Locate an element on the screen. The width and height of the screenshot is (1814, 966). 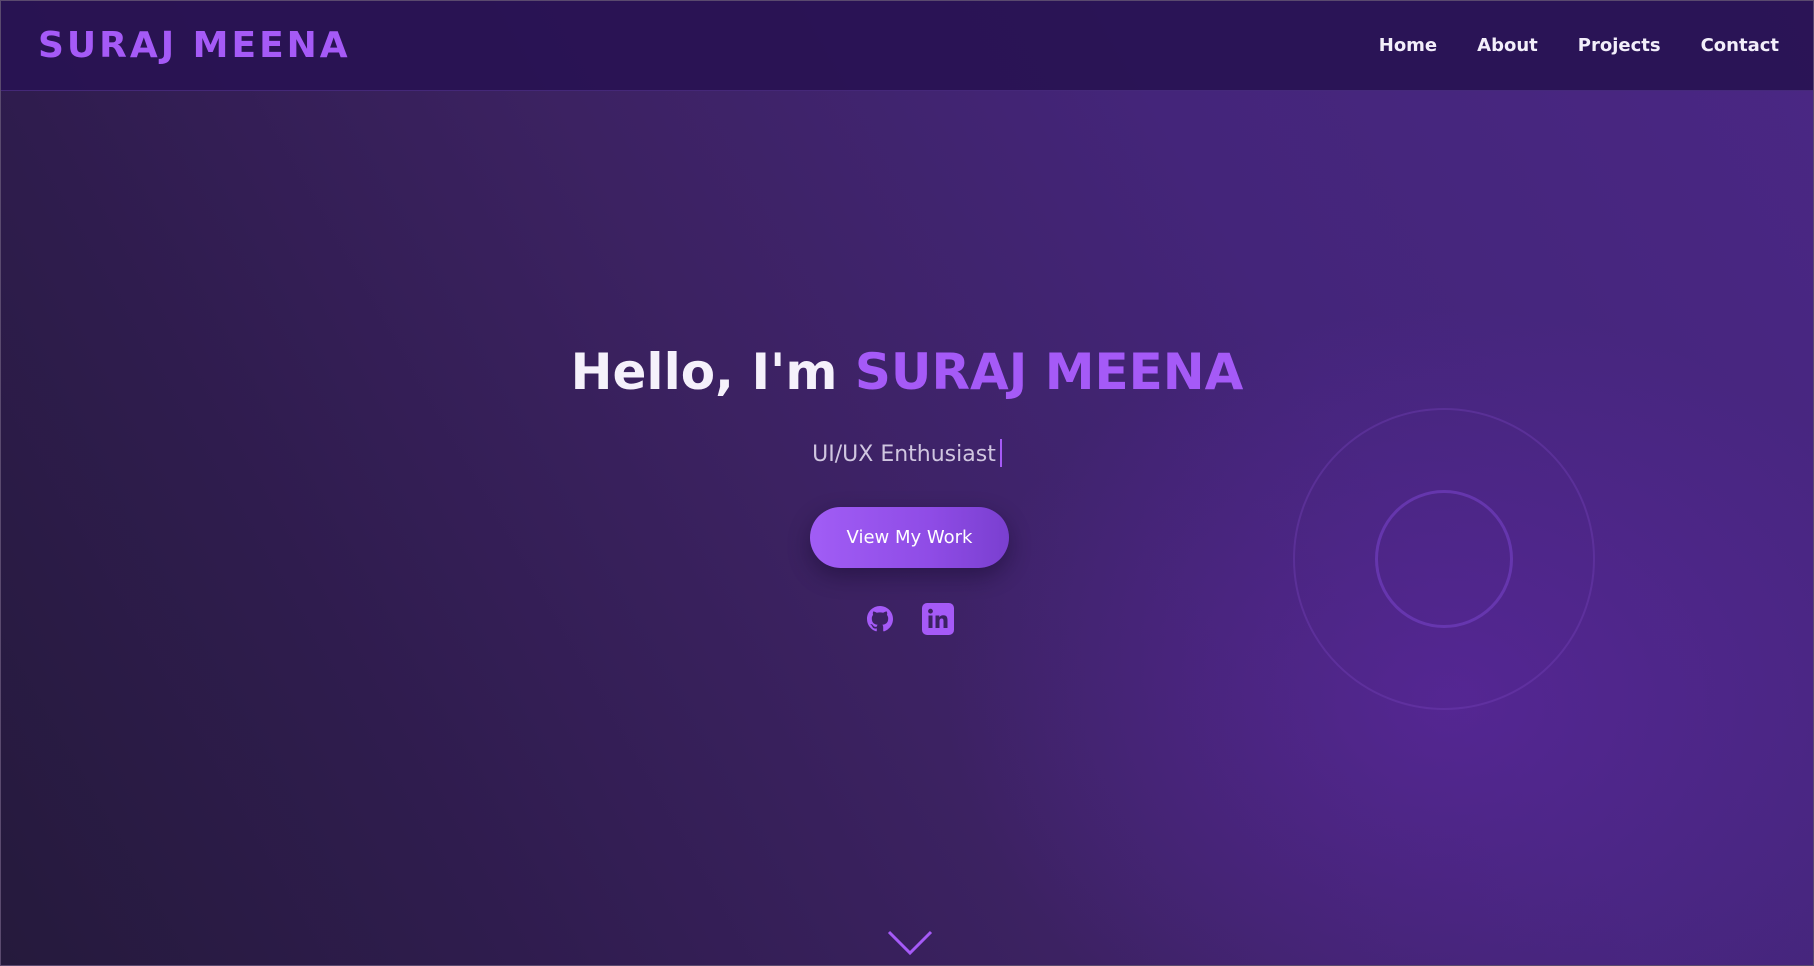
linkedin-icon is located at coordinates (938, 619).